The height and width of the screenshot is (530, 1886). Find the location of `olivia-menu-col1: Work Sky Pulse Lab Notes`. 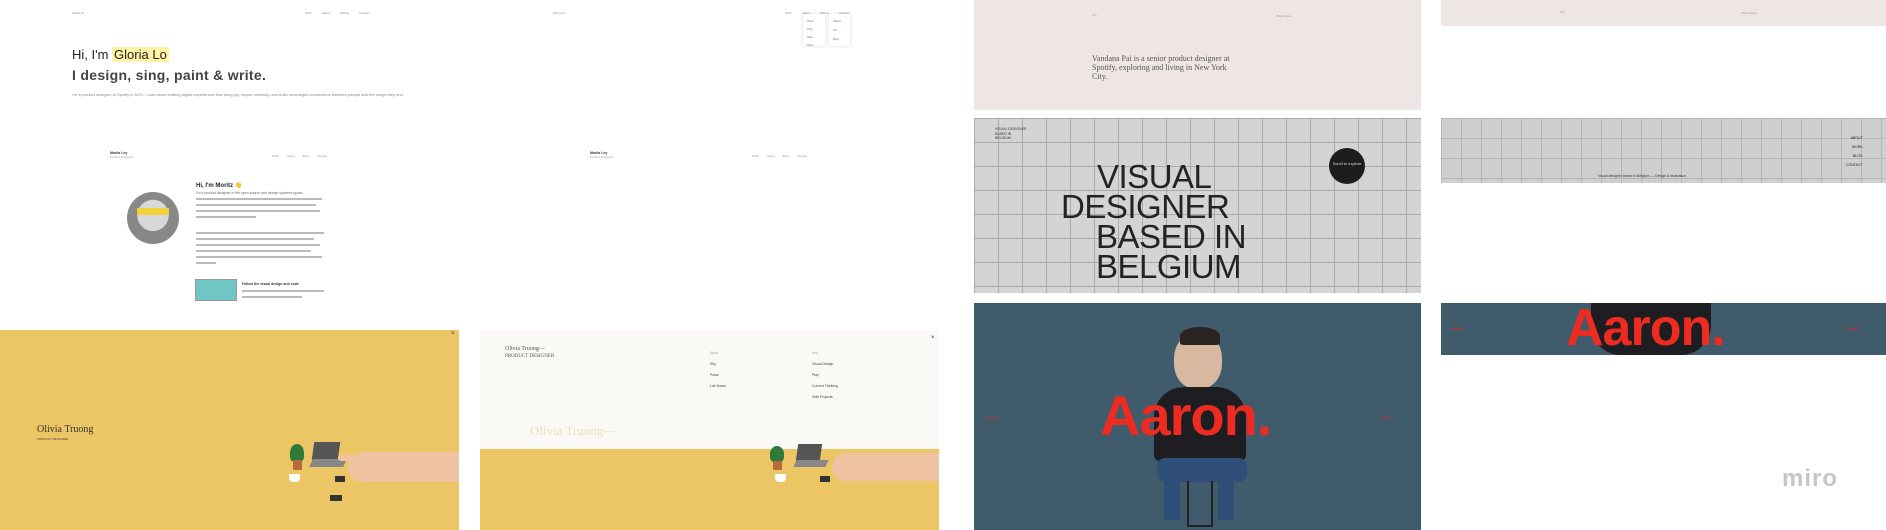

olivia-menu-col1: Work Sky Pulse Lab Notes is located at coordinates (718, 370).